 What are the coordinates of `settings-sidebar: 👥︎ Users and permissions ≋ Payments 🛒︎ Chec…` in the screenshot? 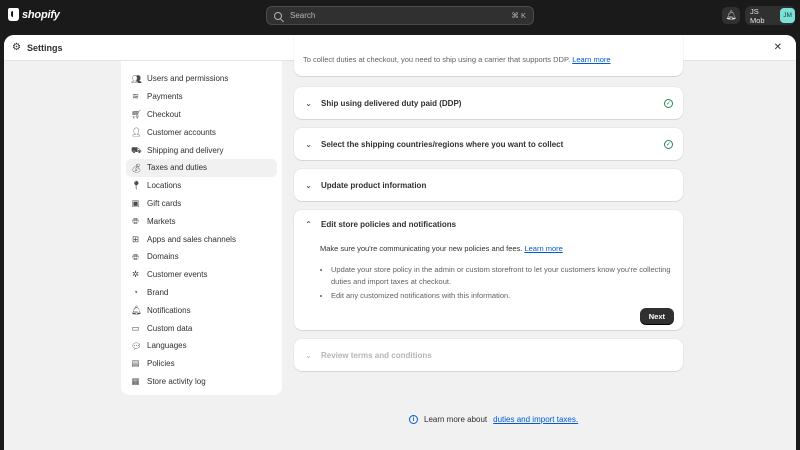 It's located at (201, 228).